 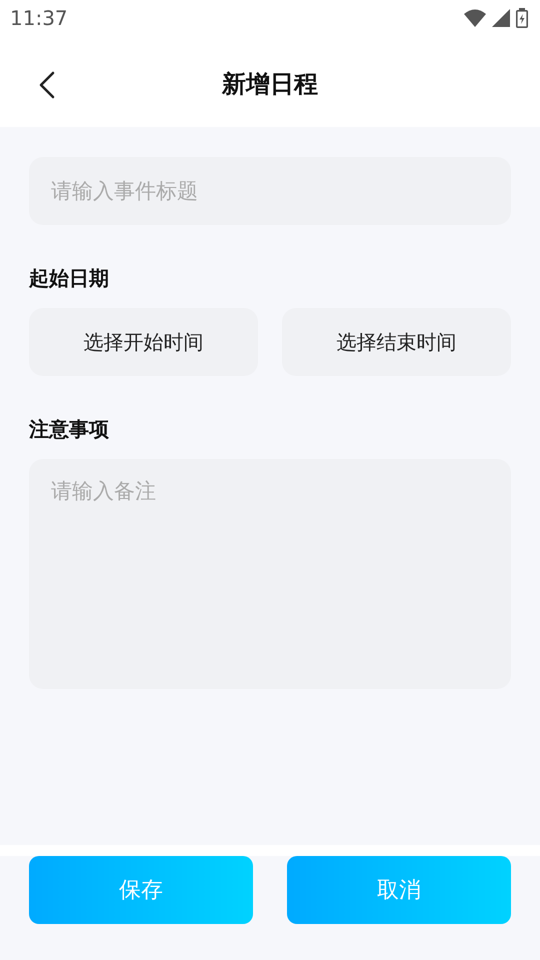 I want to click on section-label: 起始日期, so click(x=69, y=278).